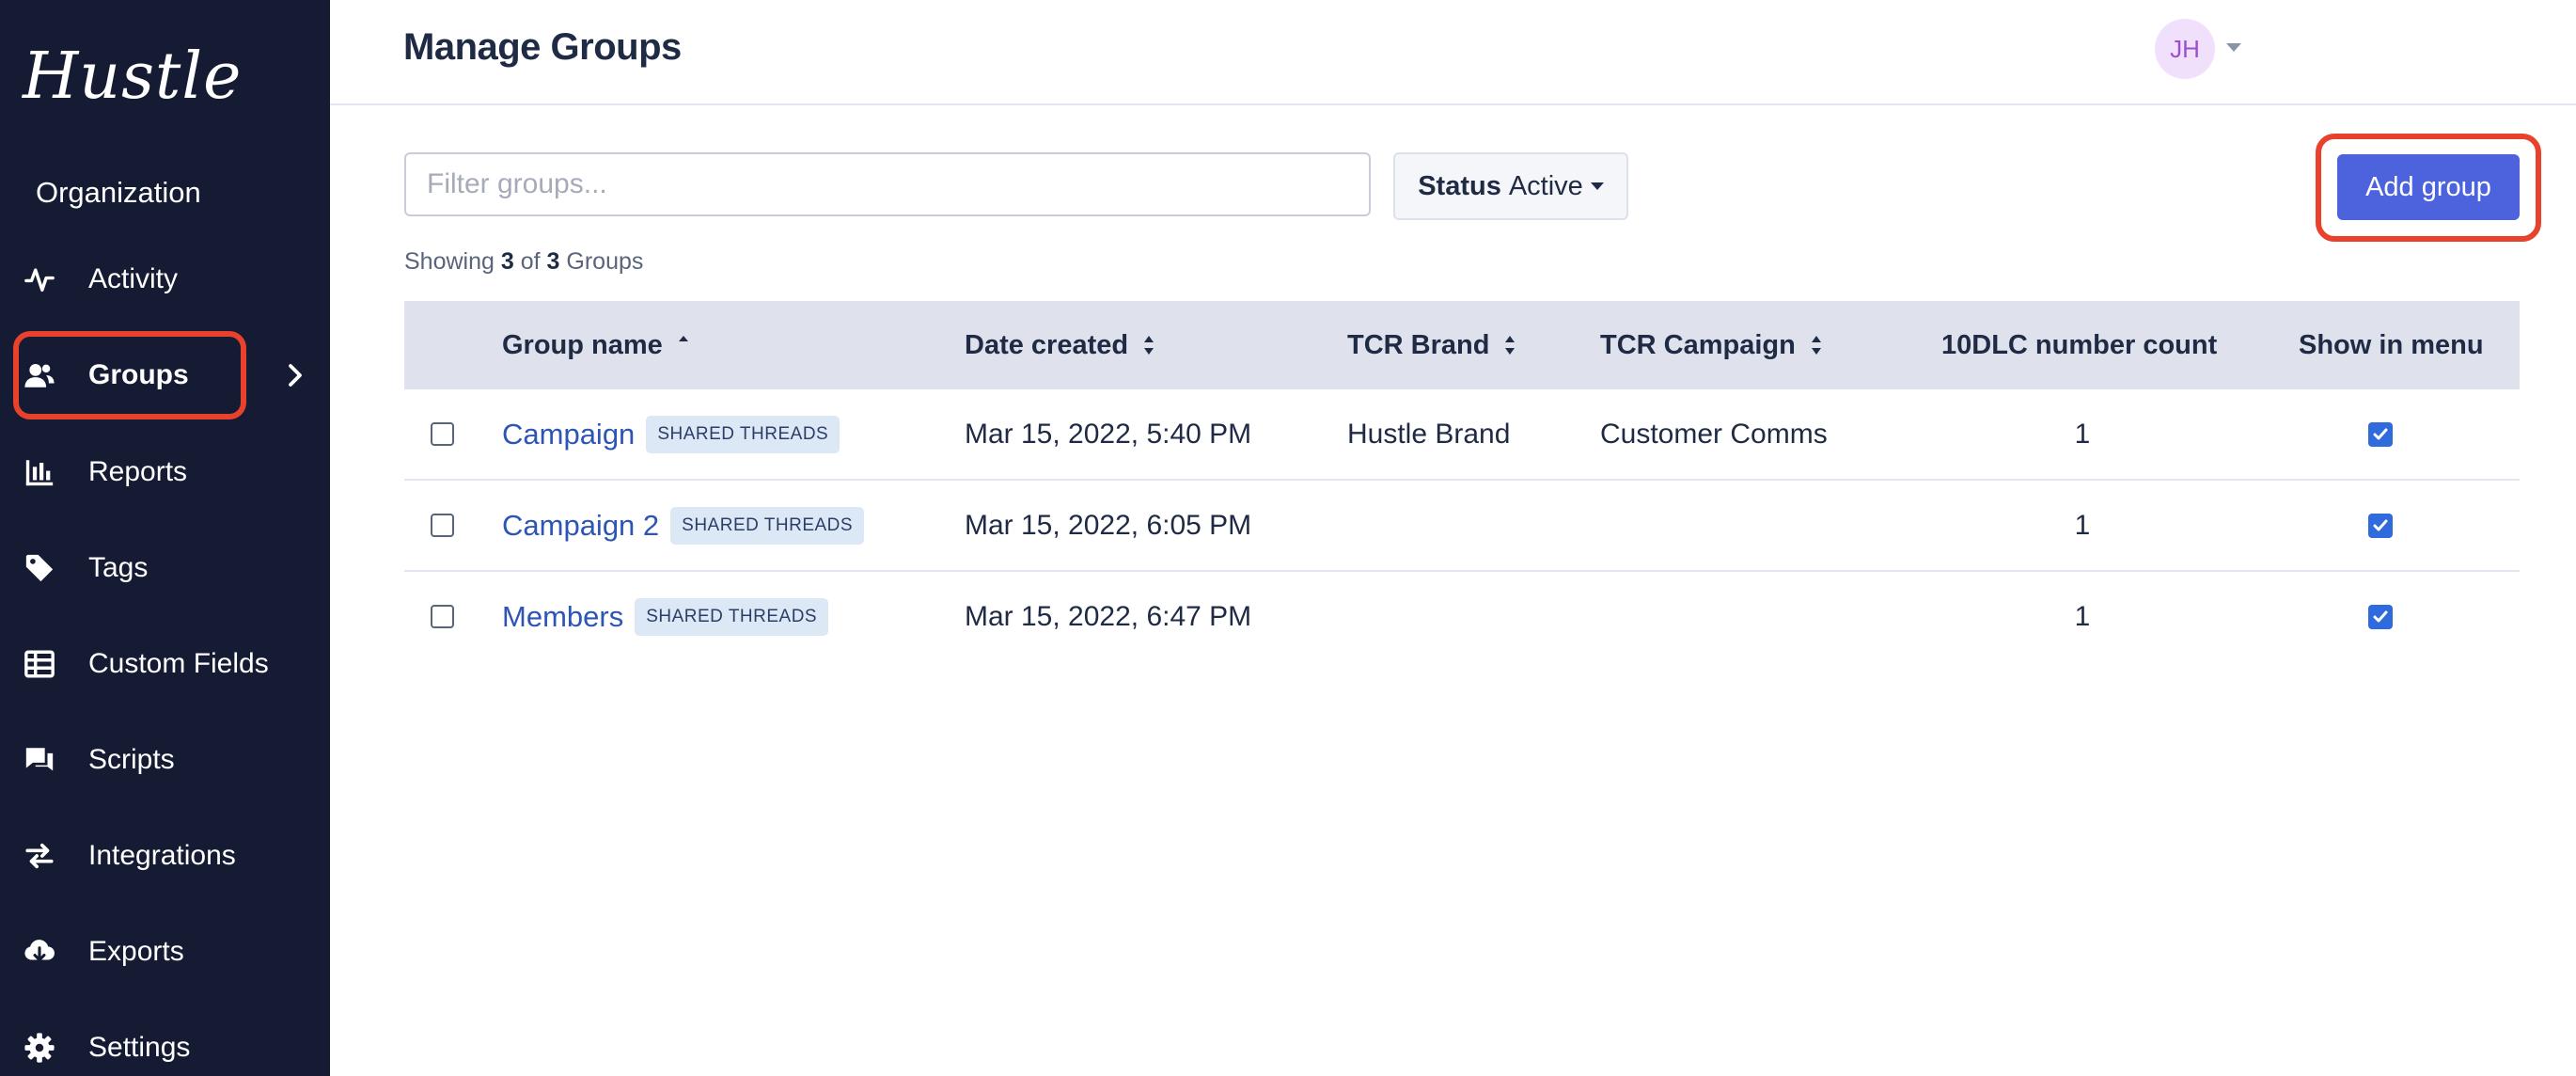 The height and width of the screenshot is (1076, 2576). Describe the element at coordinates (562, 617) in the screenshot. I see `group-name-link: Members` at that location.